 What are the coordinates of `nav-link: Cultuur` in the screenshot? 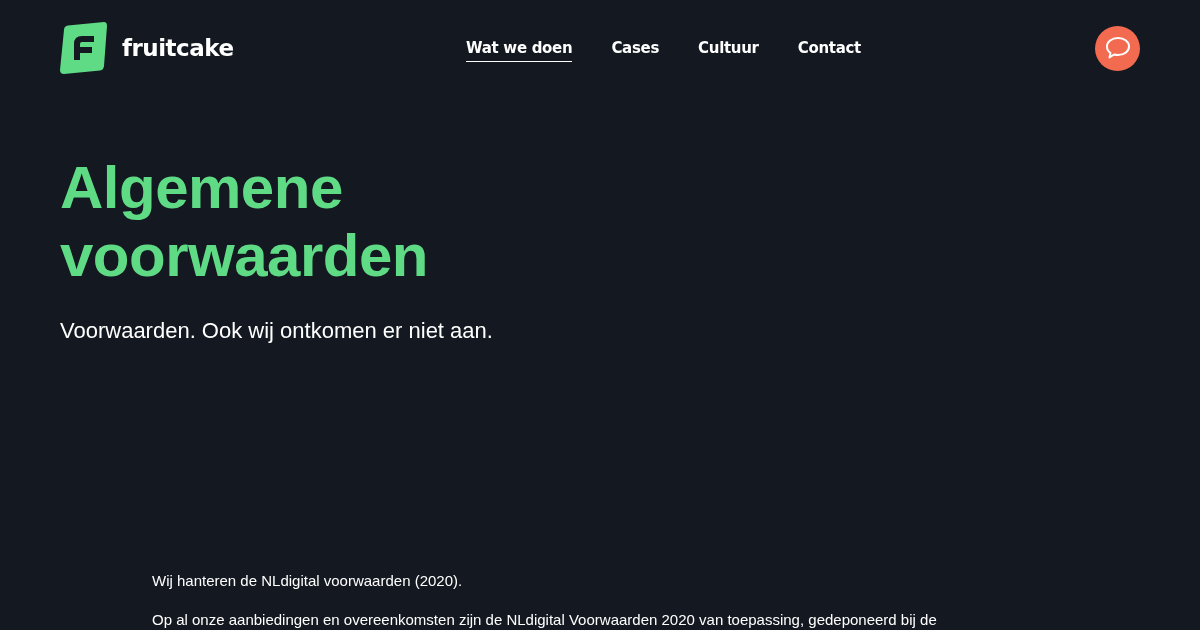 It's located at (728, 48).